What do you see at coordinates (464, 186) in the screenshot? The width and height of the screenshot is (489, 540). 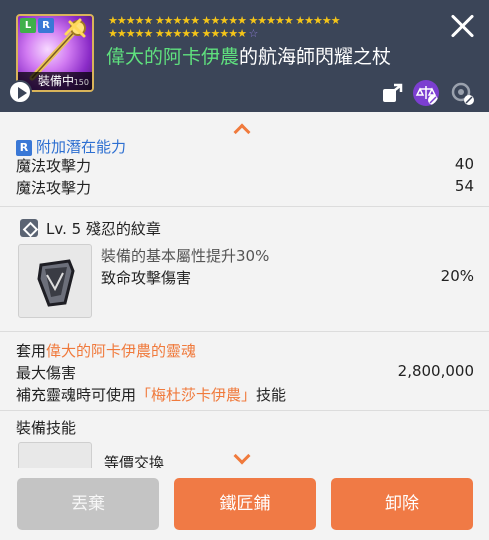 I see `potential-value: 54` at bounding box center [464, 186].